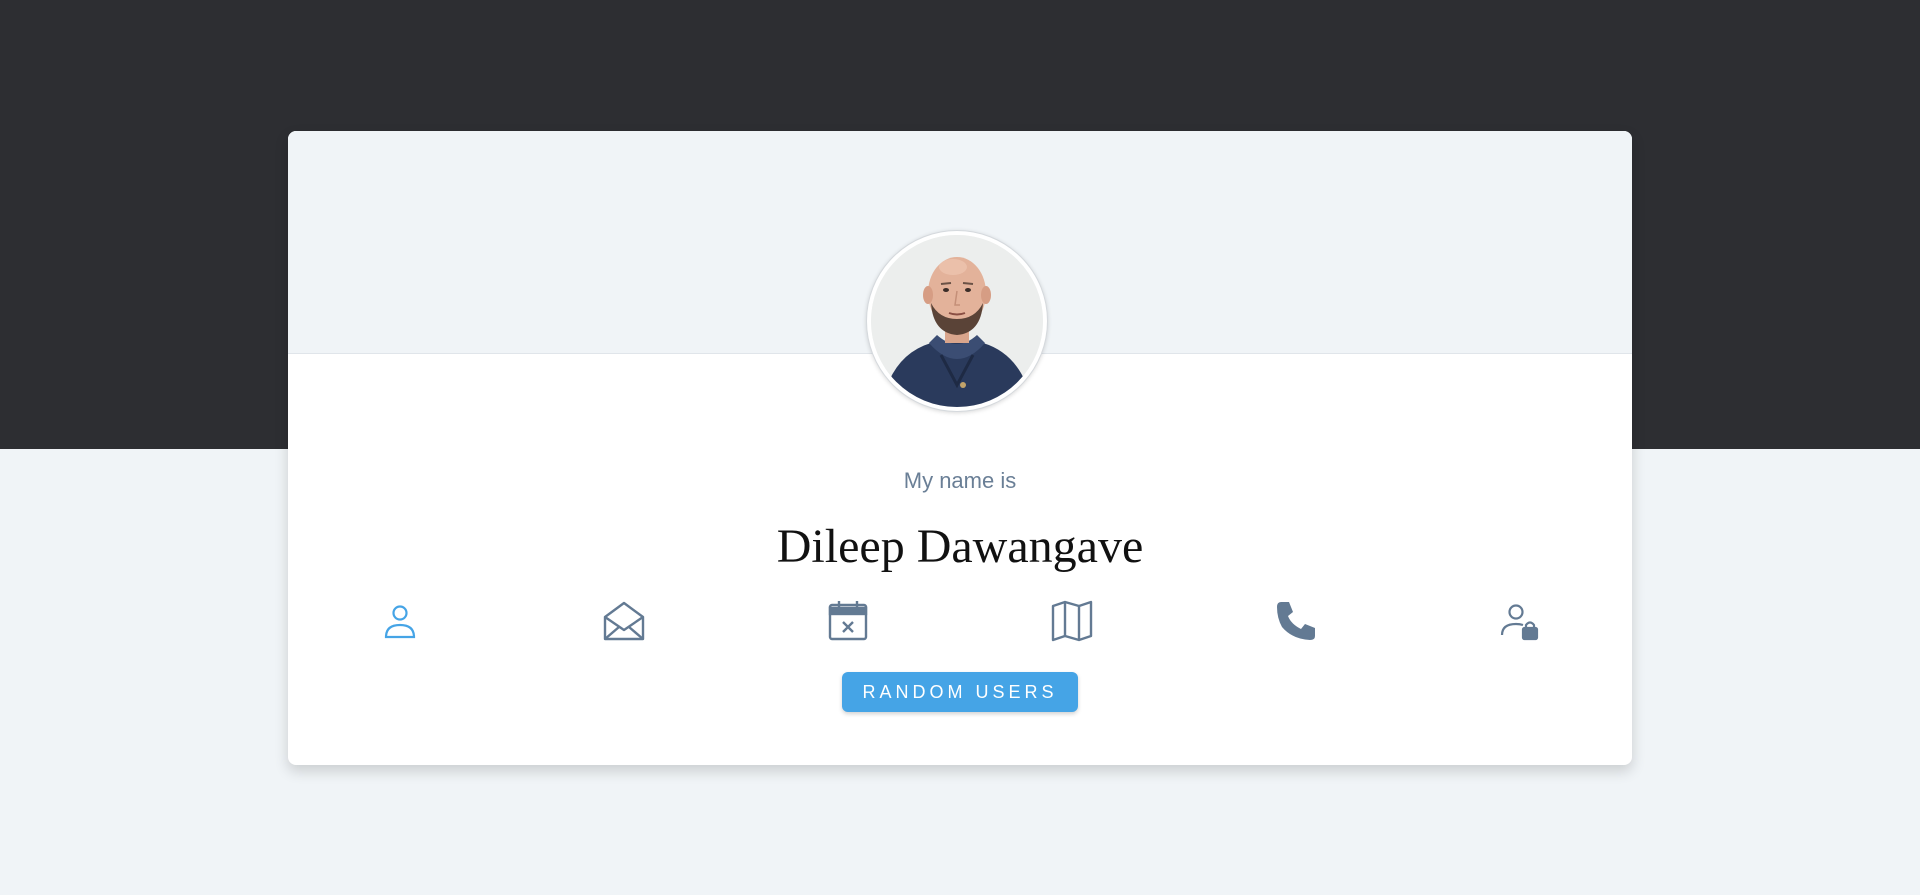 The image size is (1920, 895). Describe the element at coordinates (400, 621) in the screenshot. I see `user-icon` at that location.